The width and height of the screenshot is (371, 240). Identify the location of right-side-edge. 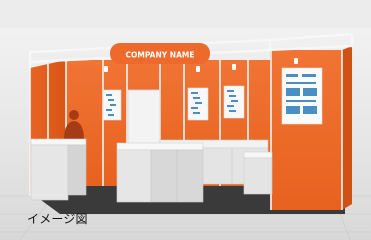
(347, 128).